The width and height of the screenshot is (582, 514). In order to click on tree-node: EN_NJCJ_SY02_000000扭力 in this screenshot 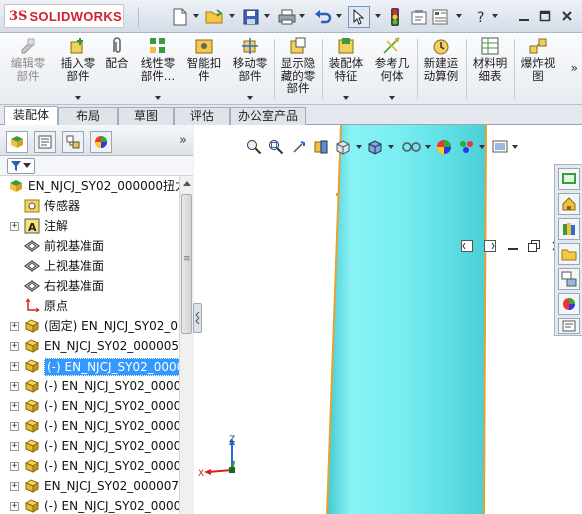, I will do `click(89, 186)`.